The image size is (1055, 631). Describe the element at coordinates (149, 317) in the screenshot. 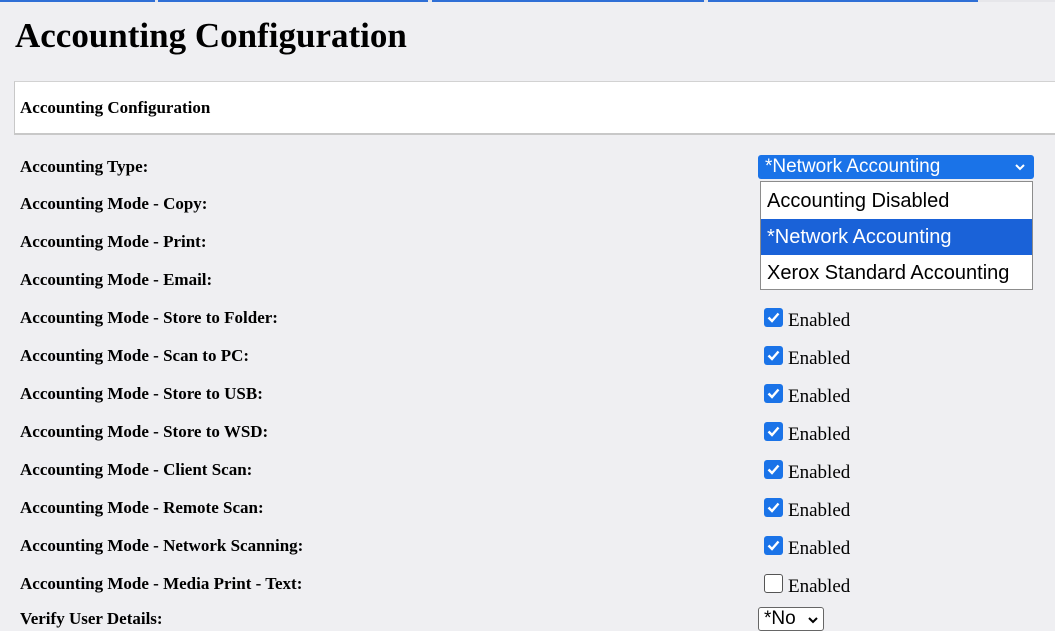

I see `mode-label-store-to-folder: Accounting Mode - Store to Folder:` at that location.